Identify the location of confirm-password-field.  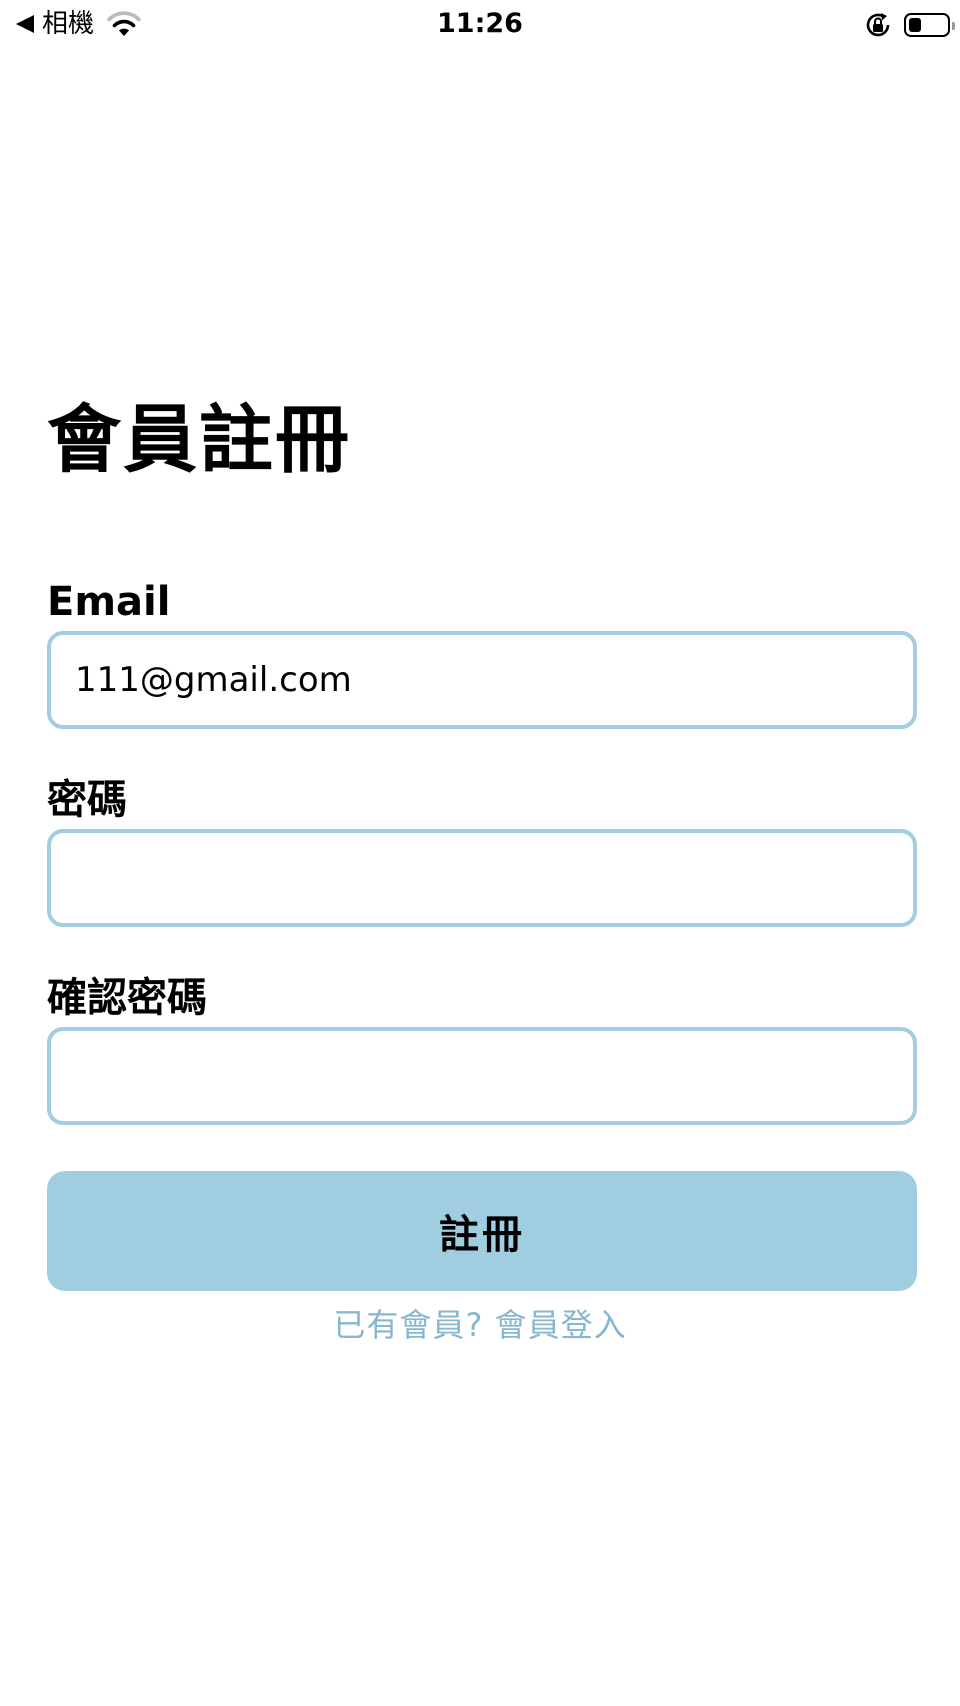
(482, 1076).